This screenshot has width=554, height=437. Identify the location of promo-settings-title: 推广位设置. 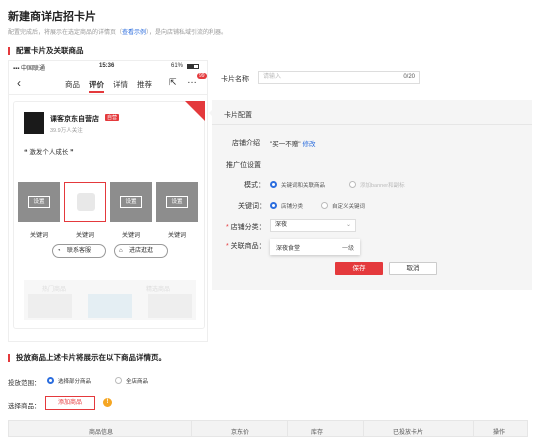
(243, 165).